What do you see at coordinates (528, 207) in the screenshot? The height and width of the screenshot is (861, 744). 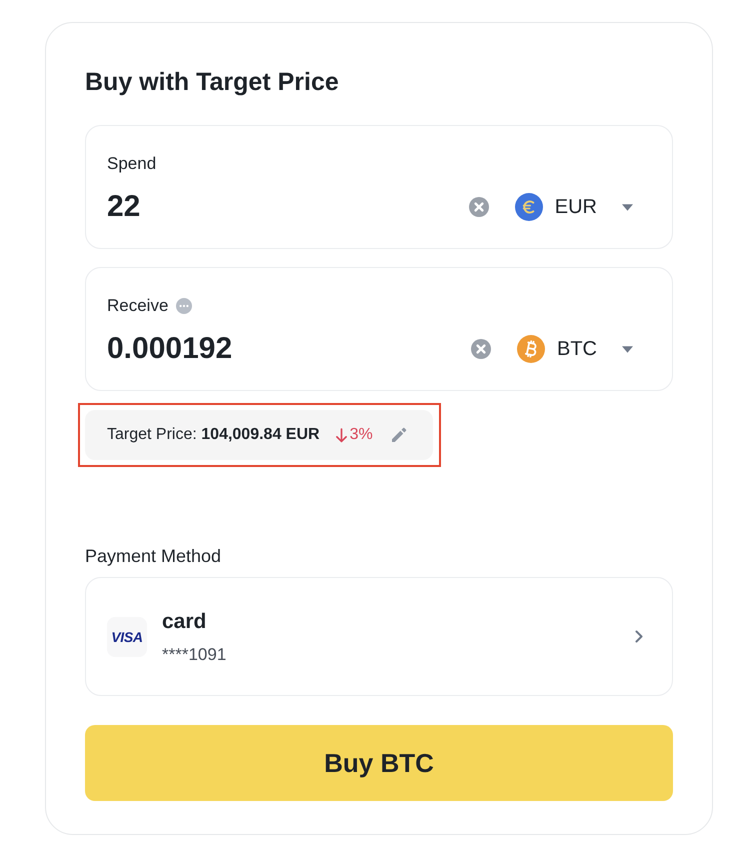 I see `euro-coin-icon` at bounding box center [528, 207].